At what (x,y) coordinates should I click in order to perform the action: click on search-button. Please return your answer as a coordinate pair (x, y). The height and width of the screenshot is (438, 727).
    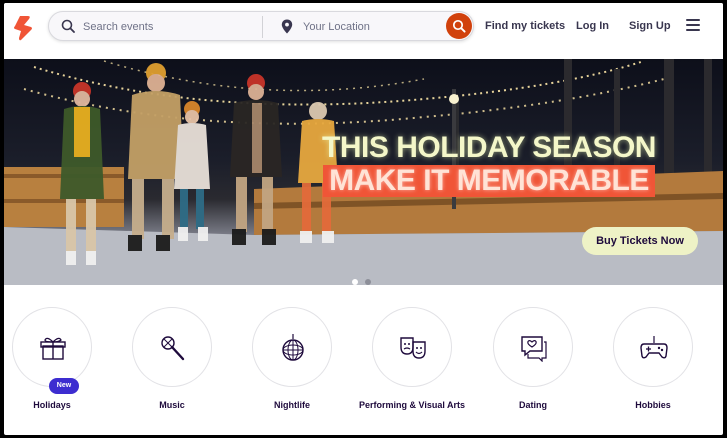
    Looking at the image, I should click on (459, 26).